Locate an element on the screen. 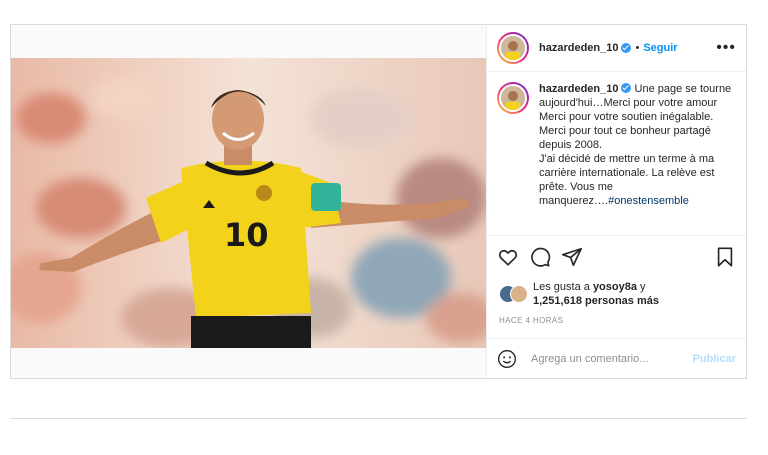 This screenshot has height=455, width=768. liker-avatars is located at coordinates (514, 294).